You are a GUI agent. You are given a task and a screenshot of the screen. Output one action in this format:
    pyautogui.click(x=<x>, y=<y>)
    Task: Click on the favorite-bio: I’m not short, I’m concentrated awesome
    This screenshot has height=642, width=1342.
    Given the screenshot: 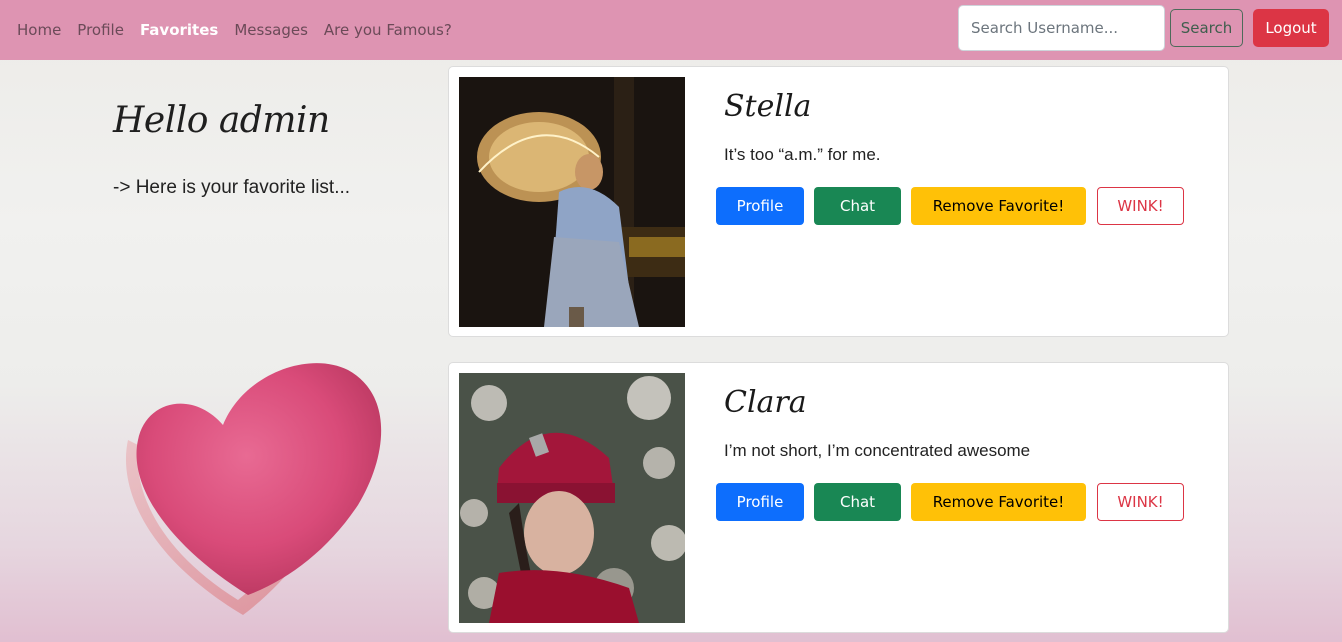 What is the action you would take?
    pyautogui.click(x=877, y=450)
    